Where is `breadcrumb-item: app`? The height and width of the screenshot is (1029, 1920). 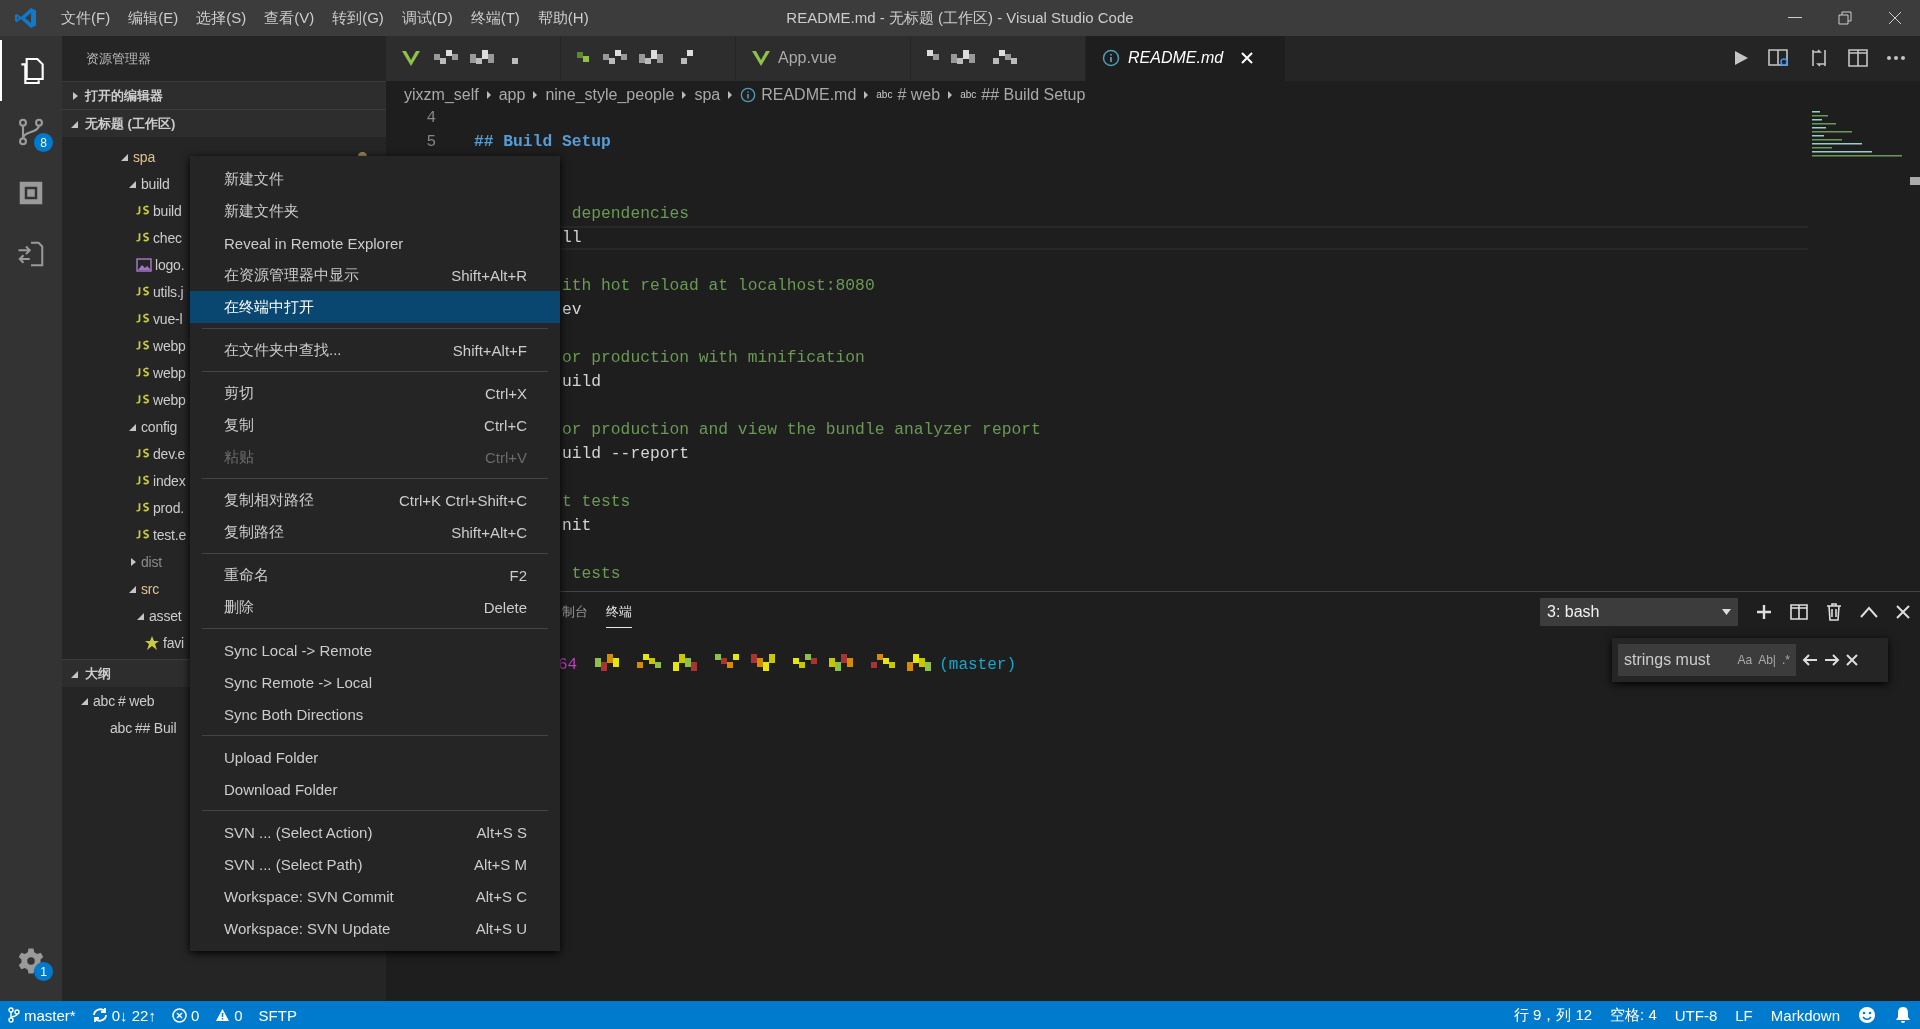 breadcrumb-item: app is located at coordinates (512, 94).